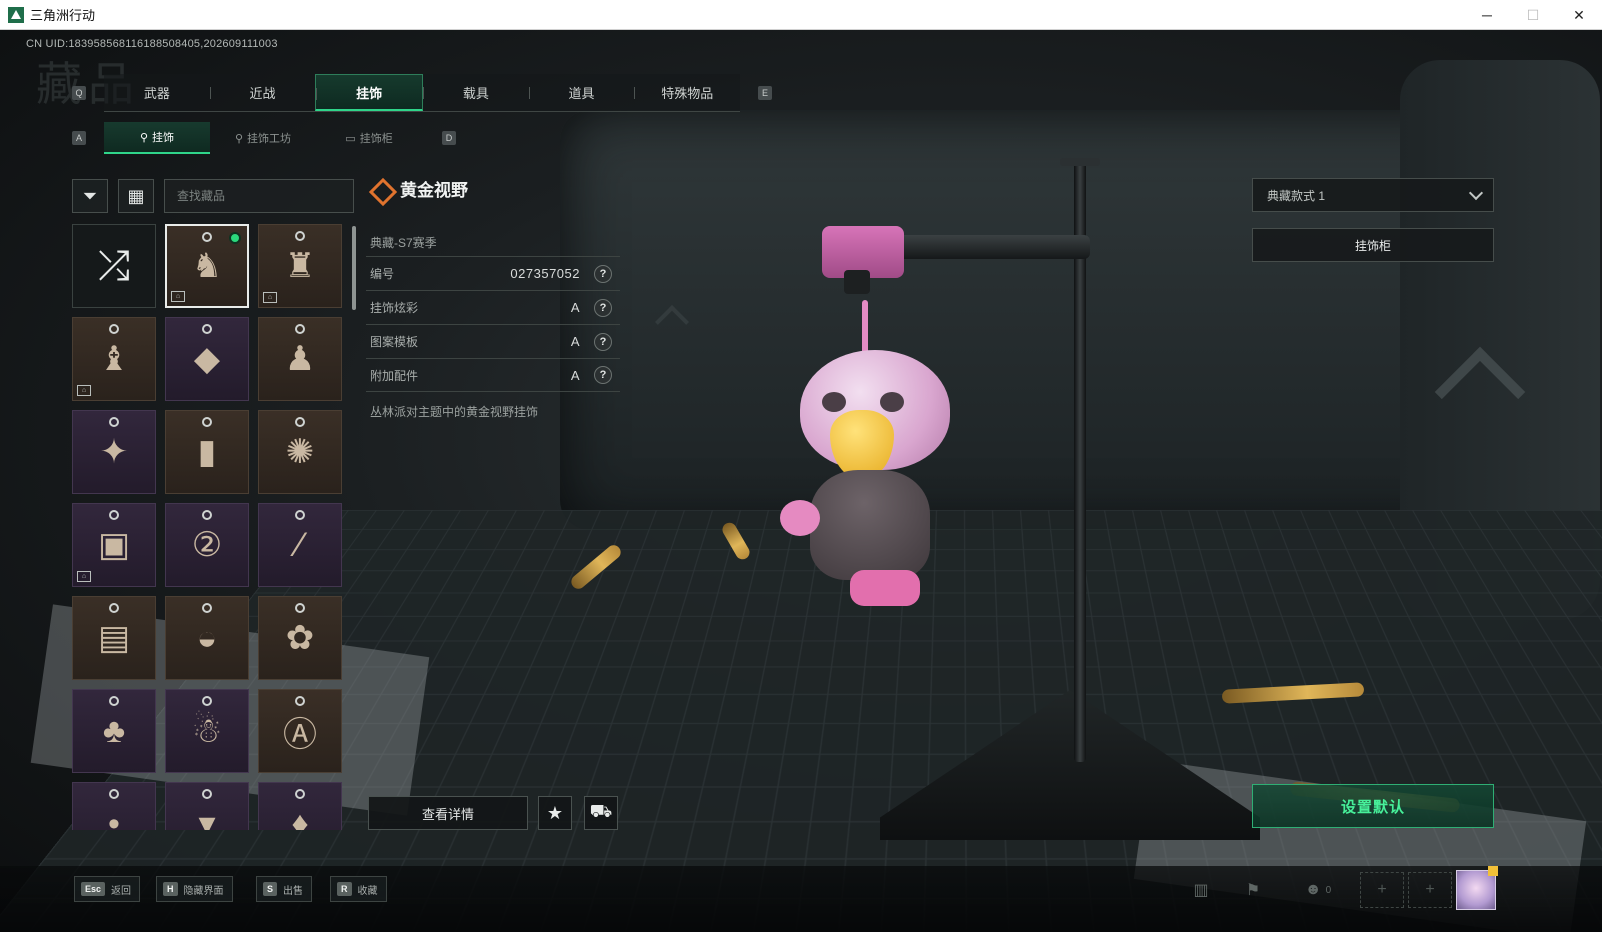 The width and height of the screenshot is (1602, 932). Describe the element at coordinates (885, 588) in the screenshot. I see `charm-feet` at that location.